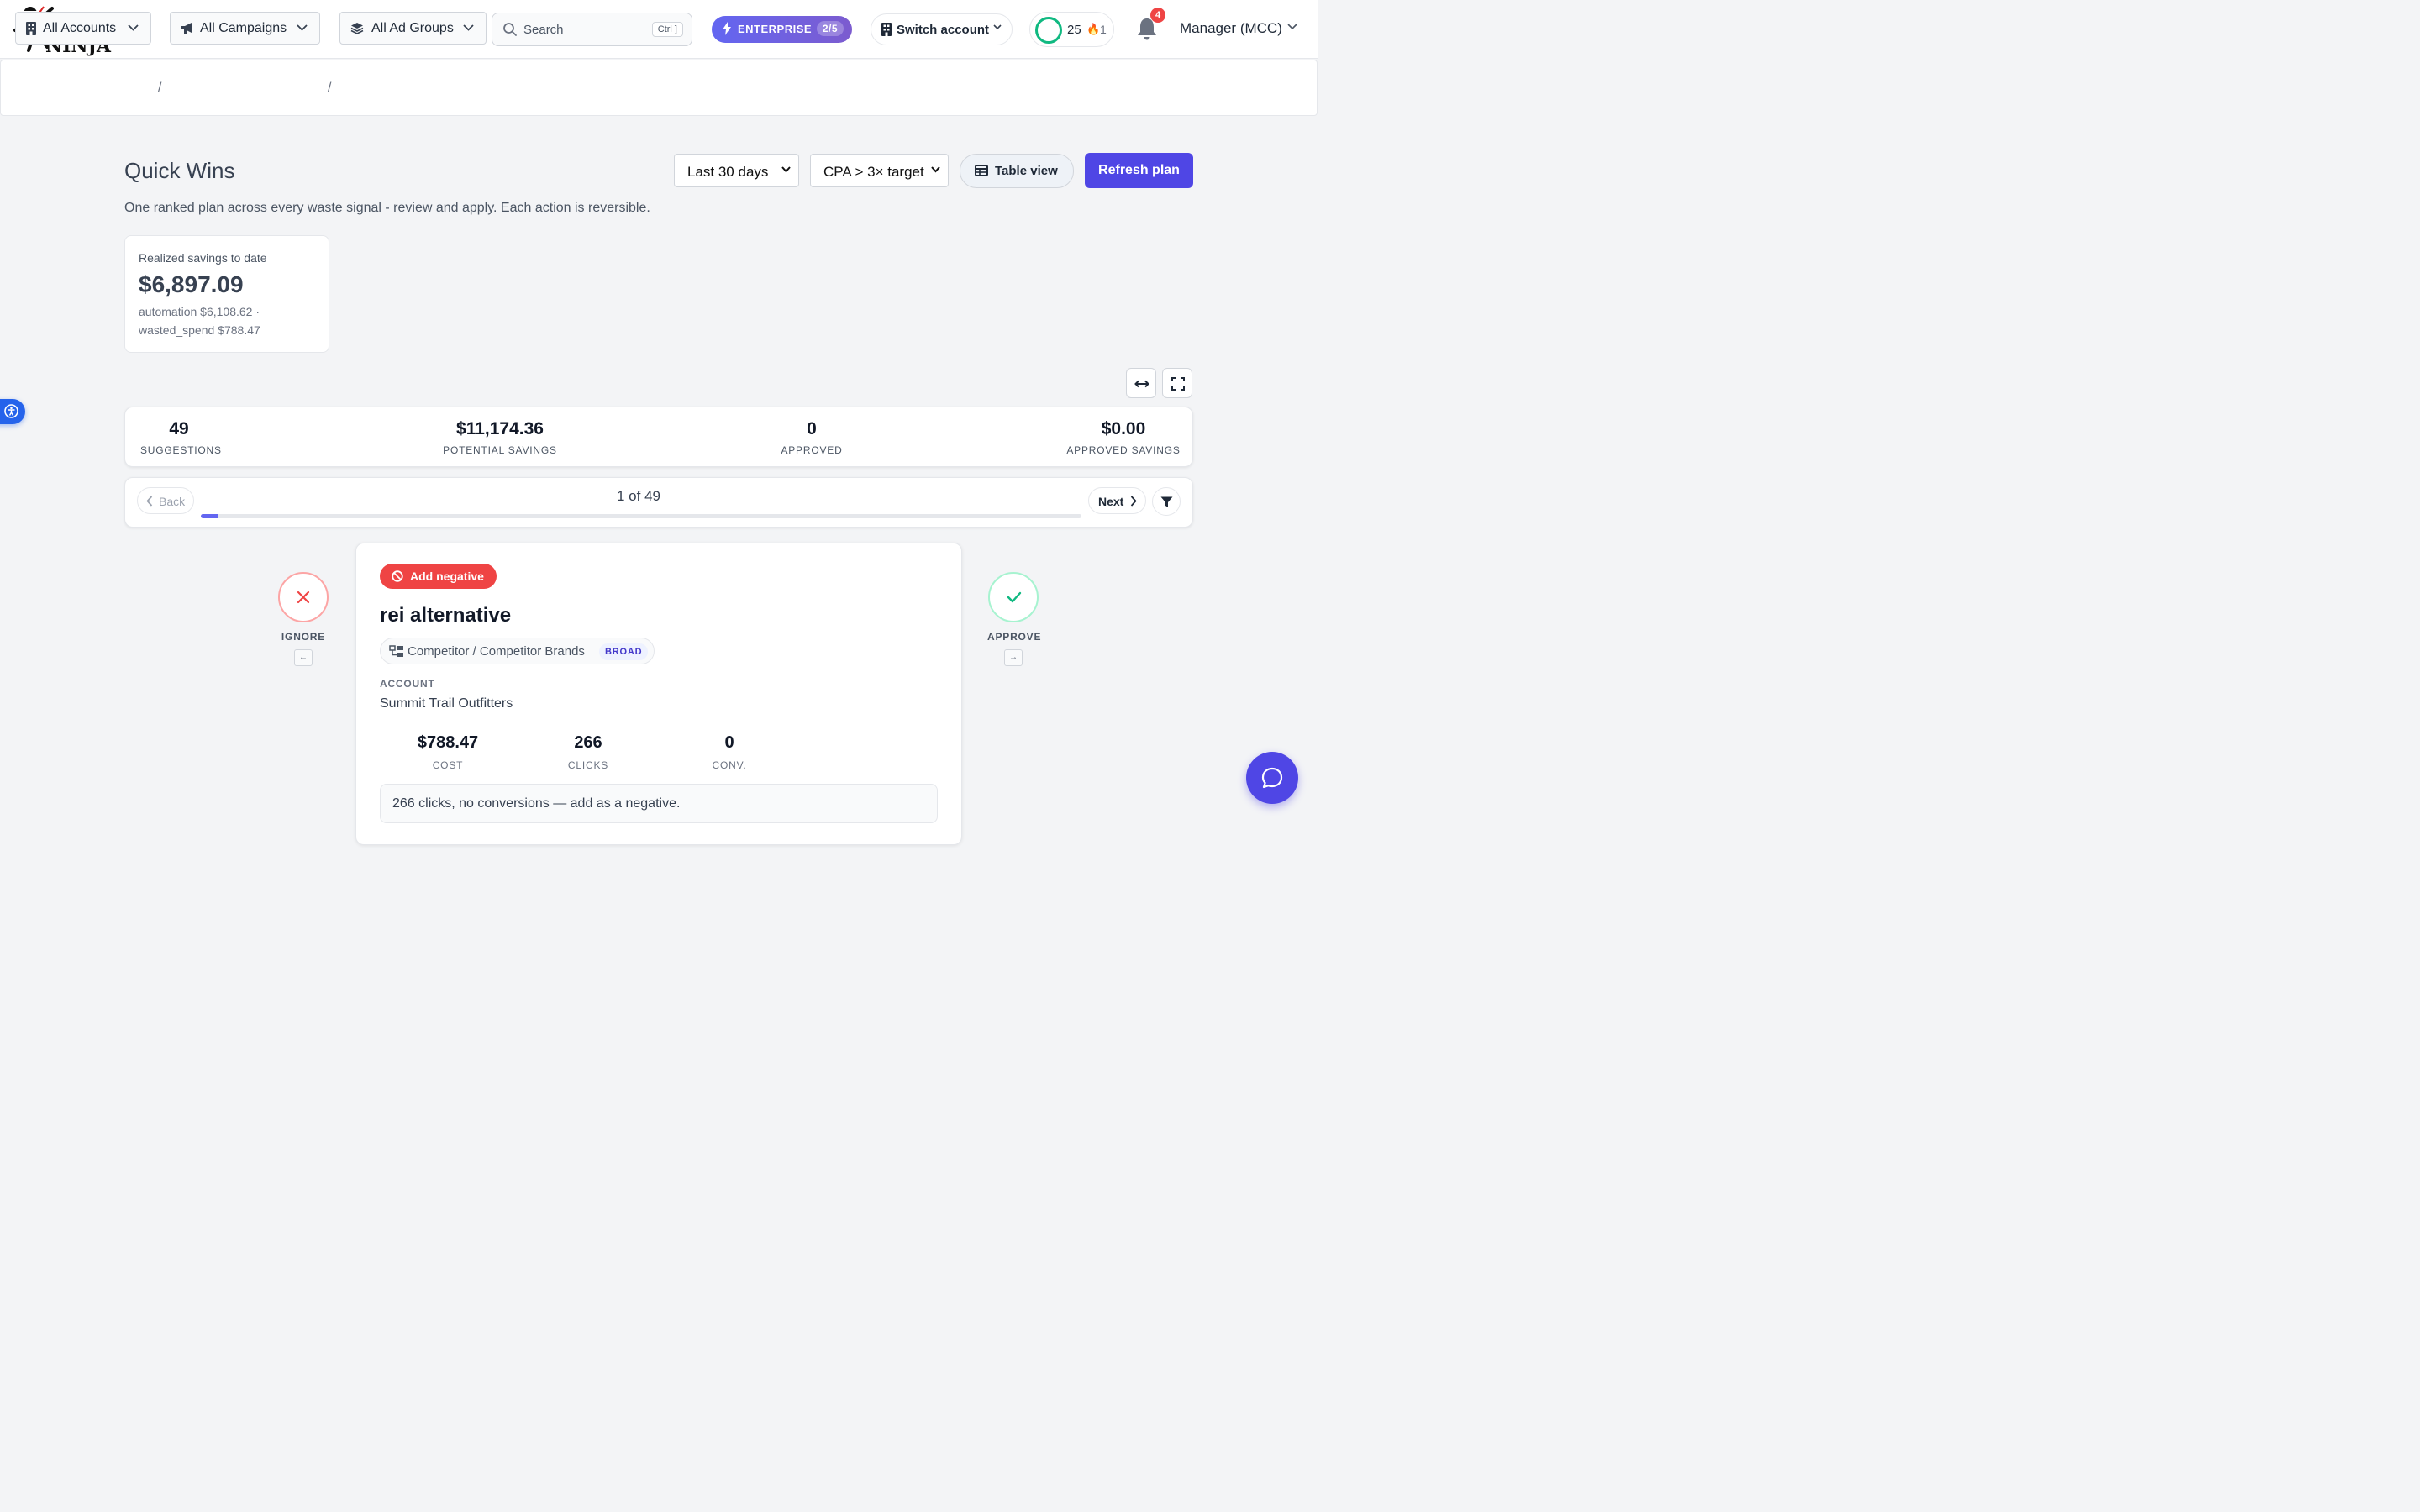 The height and width of the screenshot is (1512, 2420). I want to click on search-placeholder: Search, so click(543, 30).